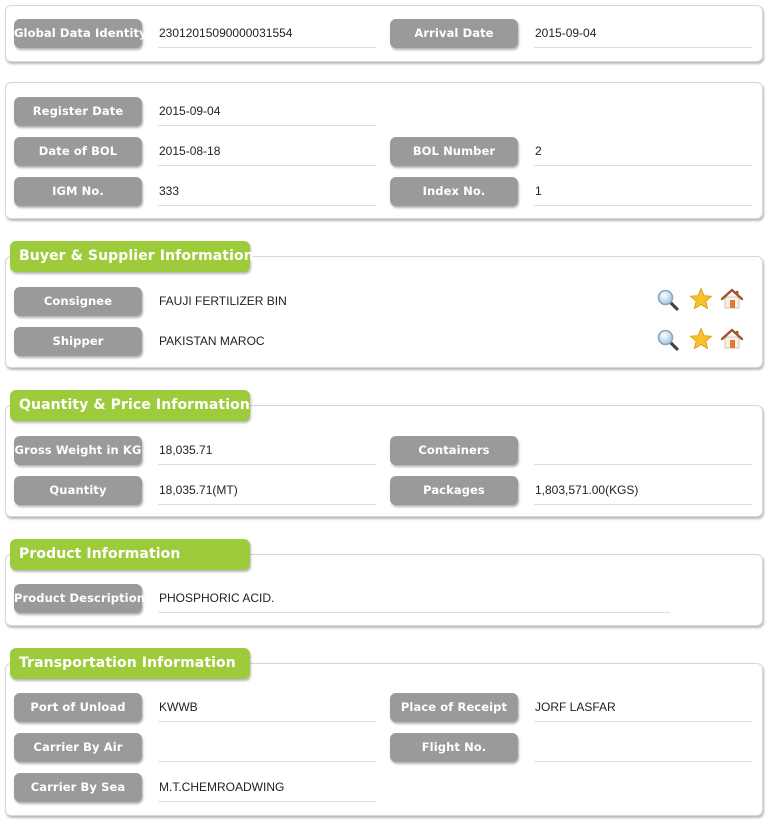  I want to click on product-section-title: Product Information, so click(130, 554).